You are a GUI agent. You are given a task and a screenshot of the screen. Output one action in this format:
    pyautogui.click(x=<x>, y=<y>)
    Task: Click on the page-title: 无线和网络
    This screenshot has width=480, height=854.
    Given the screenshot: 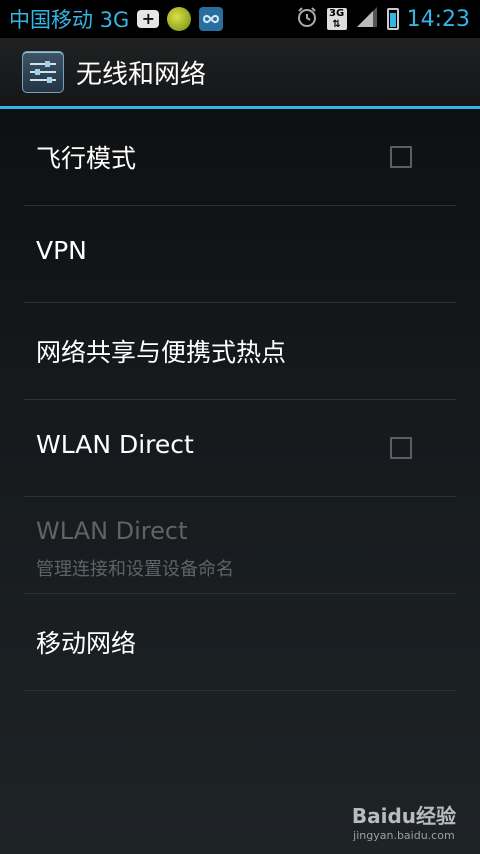 What is the action you would take?
    pyautogui.click(x=141, y=74)
    